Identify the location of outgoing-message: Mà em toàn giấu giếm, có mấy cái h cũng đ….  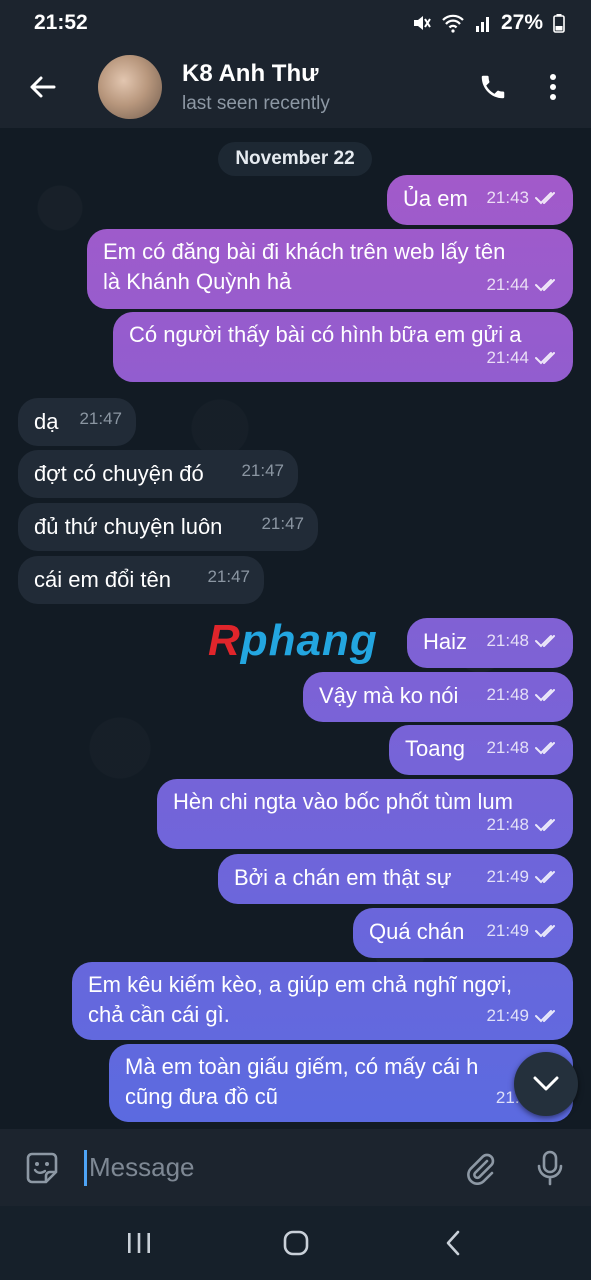
(341, 1083).